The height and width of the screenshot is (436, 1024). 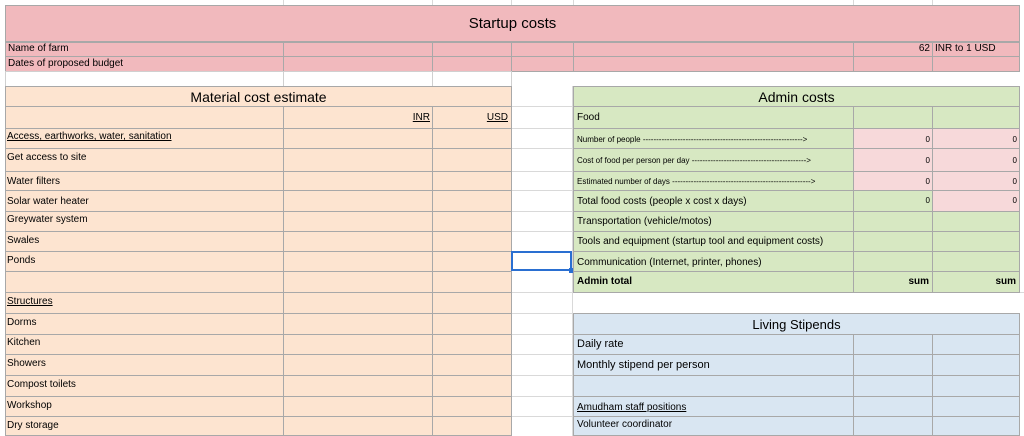 What do you see at coordinates (924, 48) in the screenshot?
I see `exchange-rate-value: 62` at bounding box center [924, 48].